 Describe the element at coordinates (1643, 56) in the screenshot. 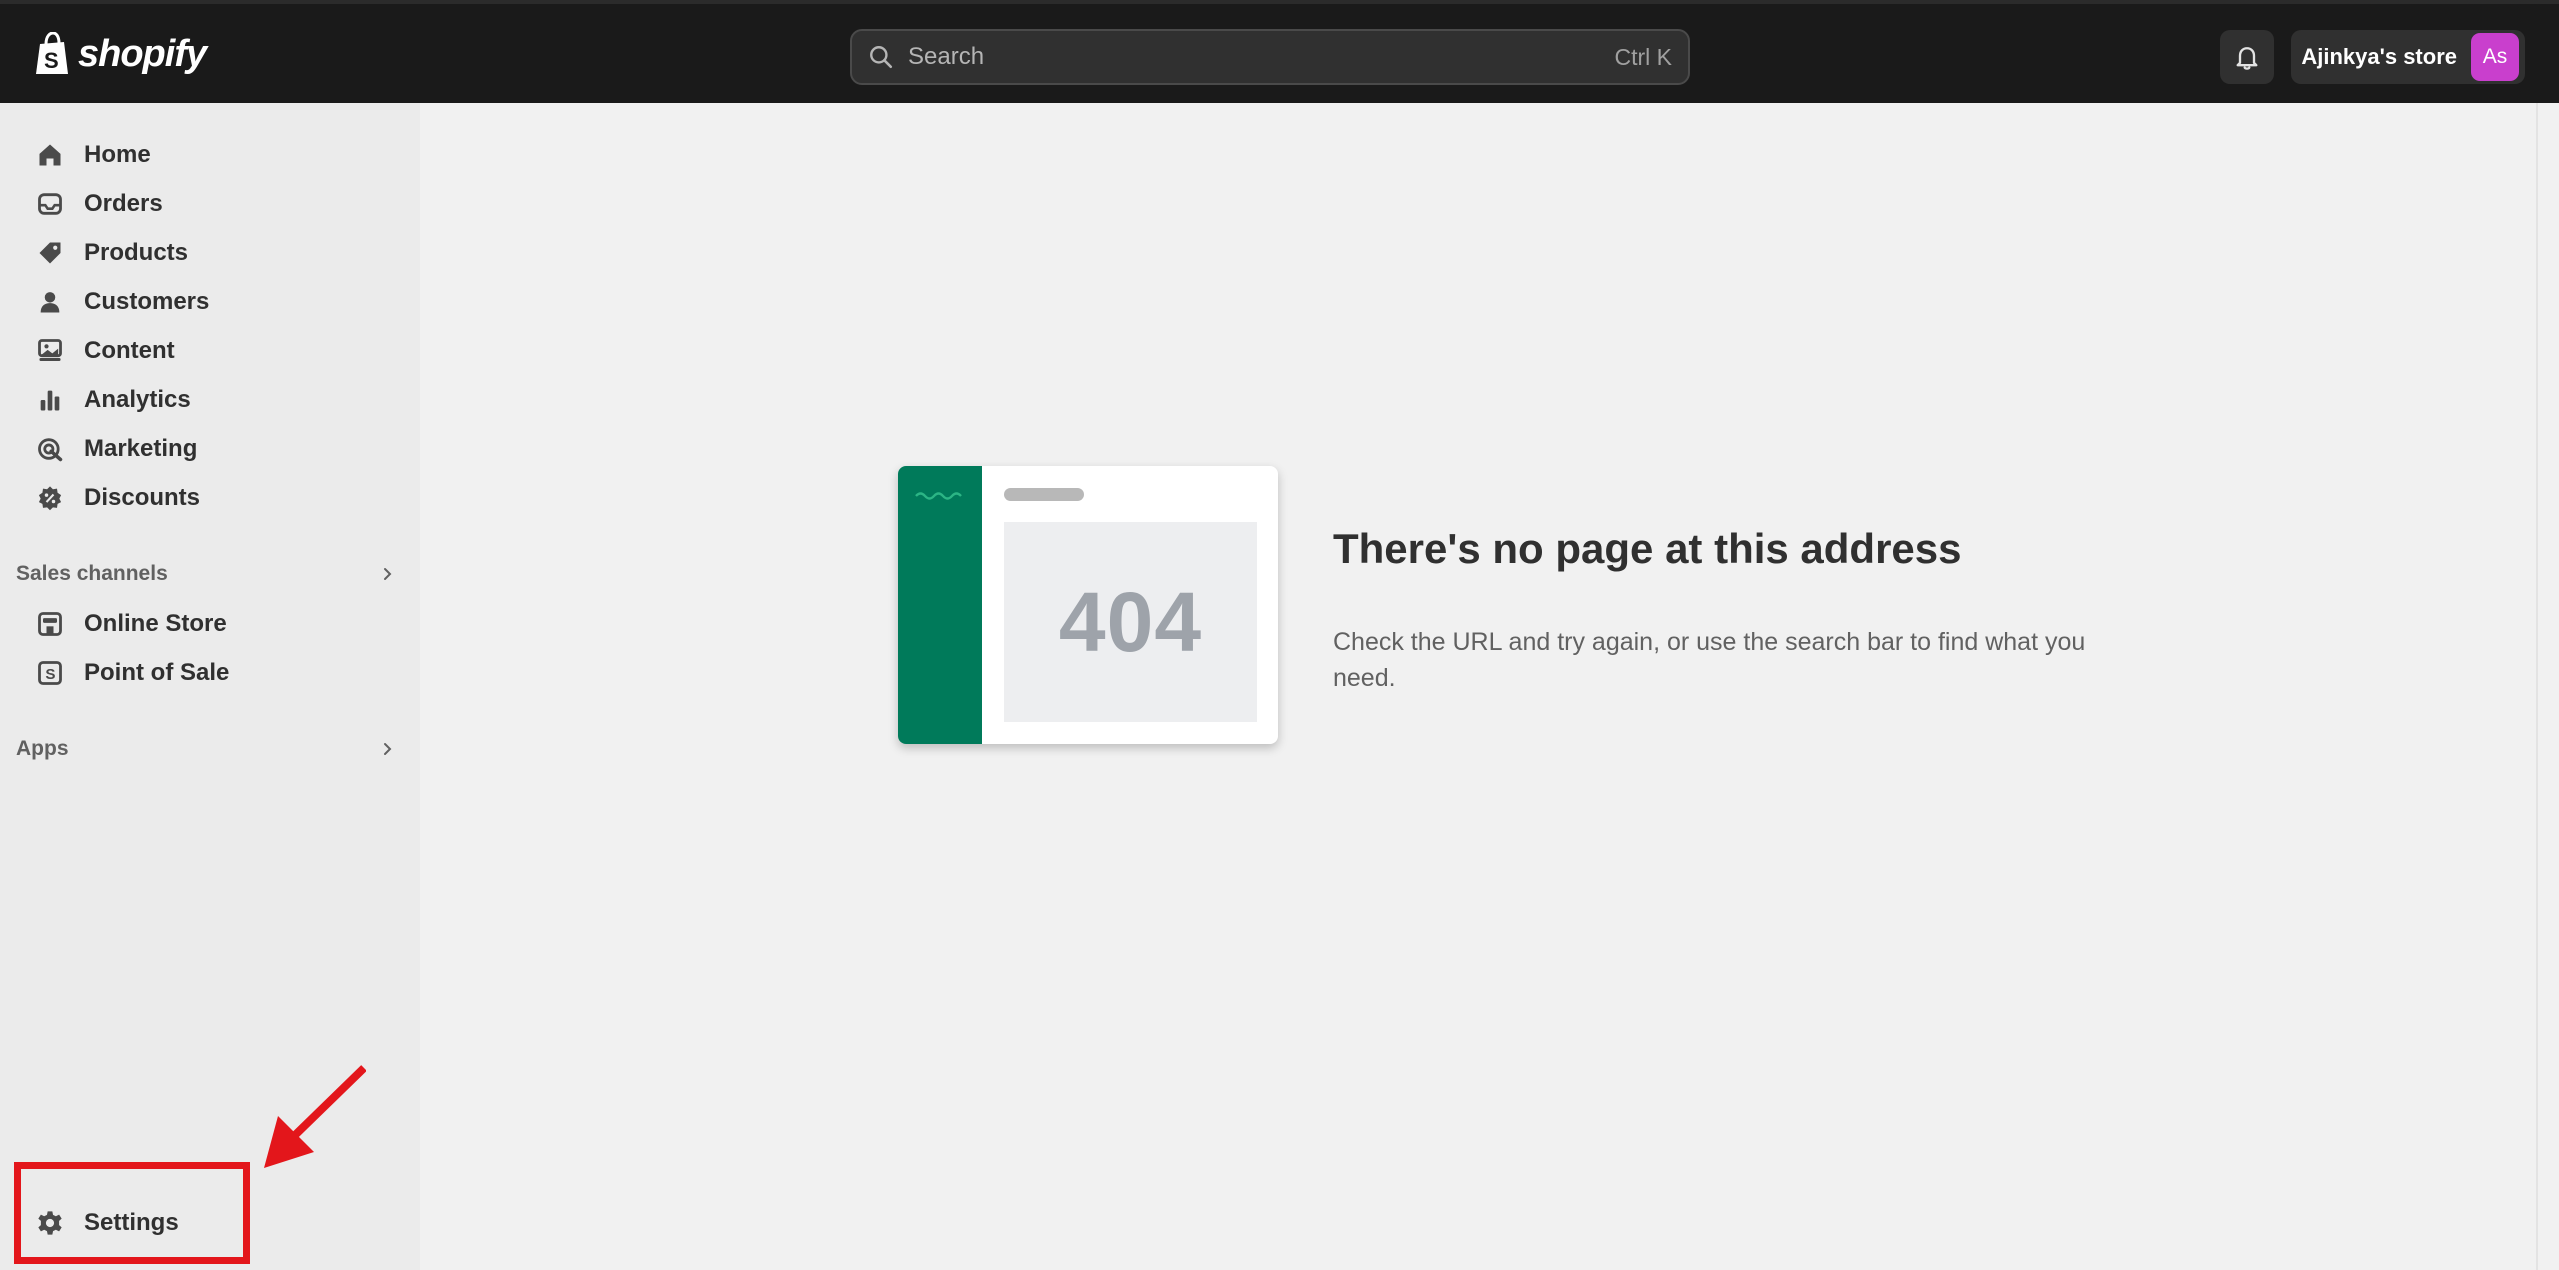

I see `search-shortcut-hint: Ctrl K` at that location.